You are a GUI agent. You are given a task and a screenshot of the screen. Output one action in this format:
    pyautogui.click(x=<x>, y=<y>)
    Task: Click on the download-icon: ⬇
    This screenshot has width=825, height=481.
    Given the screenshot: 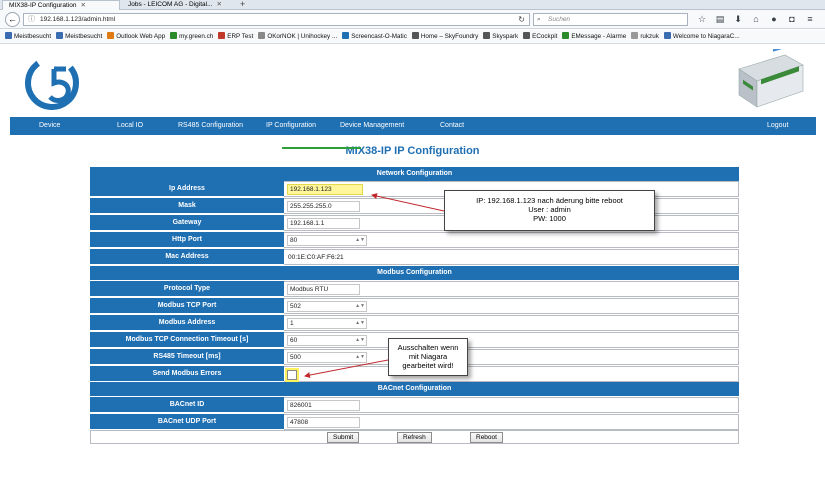 What is the action you would take?
    pyautogui.click(x=738, y=19)
    